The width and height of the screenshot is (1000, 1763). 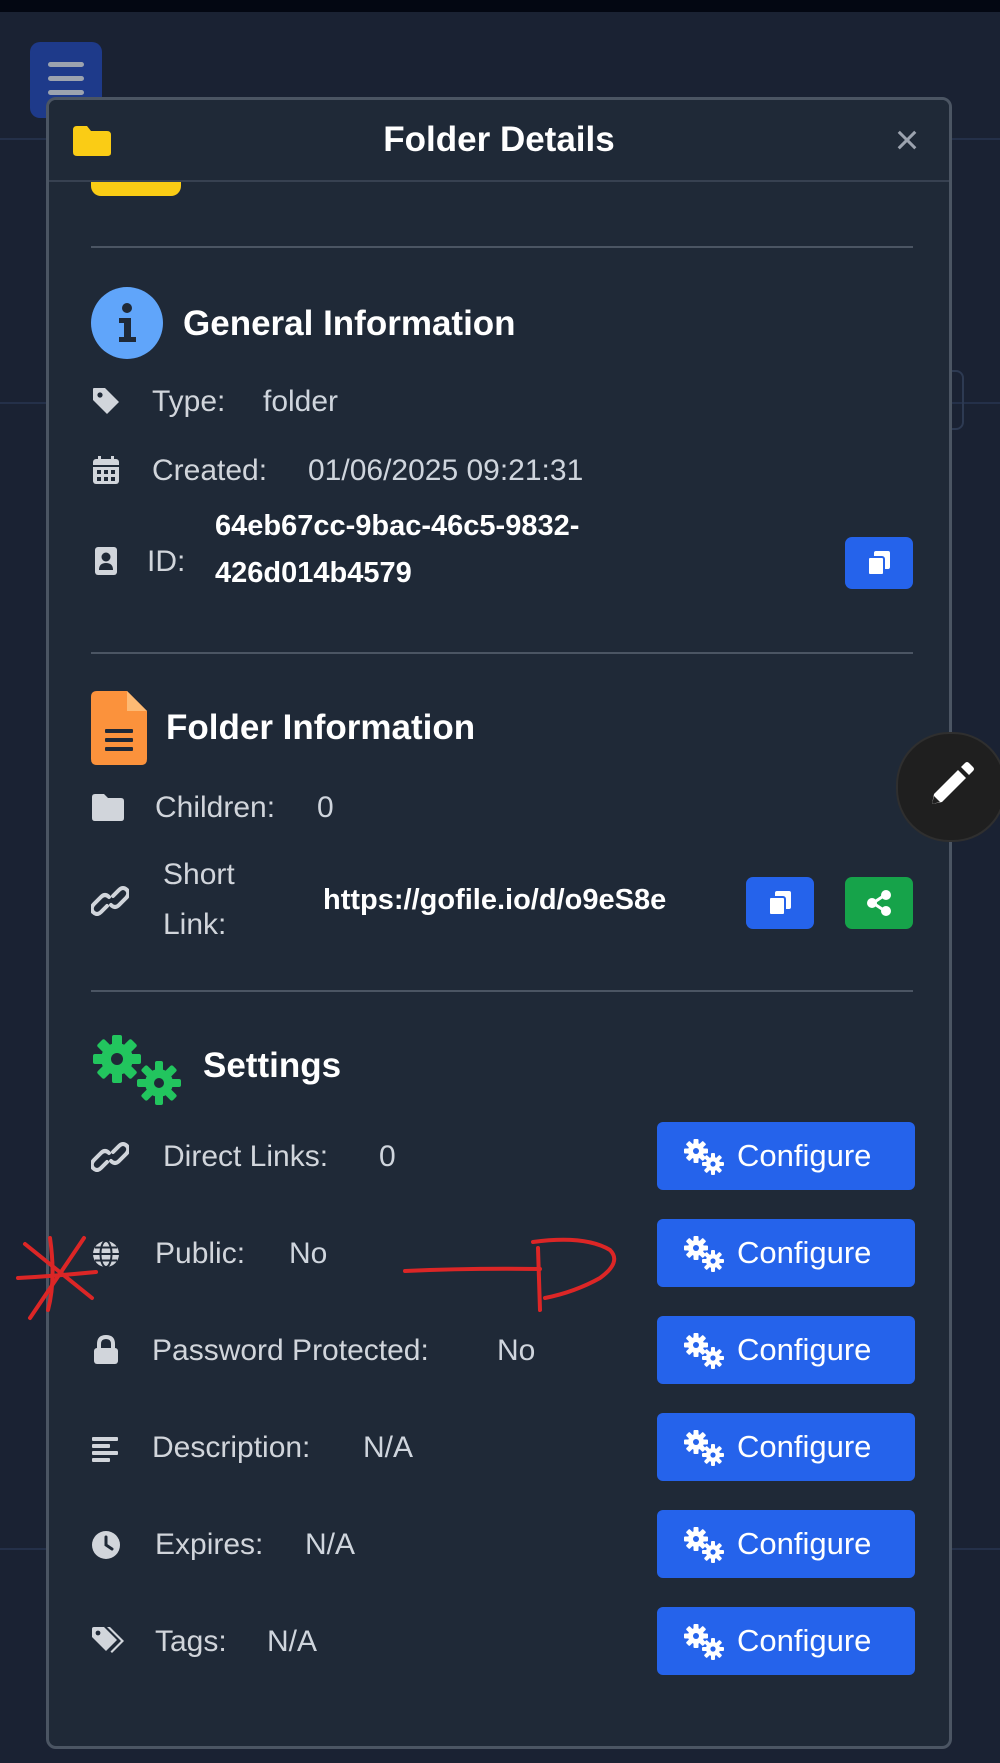 What do you see at coordinates (349, 323) in the screenshot?
I see `general-information-title: General Information` at bounding box center [349, 323].